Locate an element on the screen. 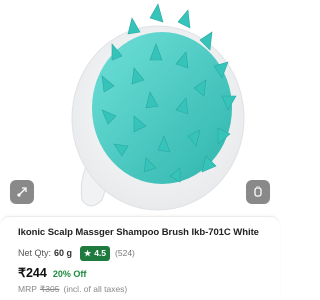  wishlist-button is located at coordinates (258, 192).